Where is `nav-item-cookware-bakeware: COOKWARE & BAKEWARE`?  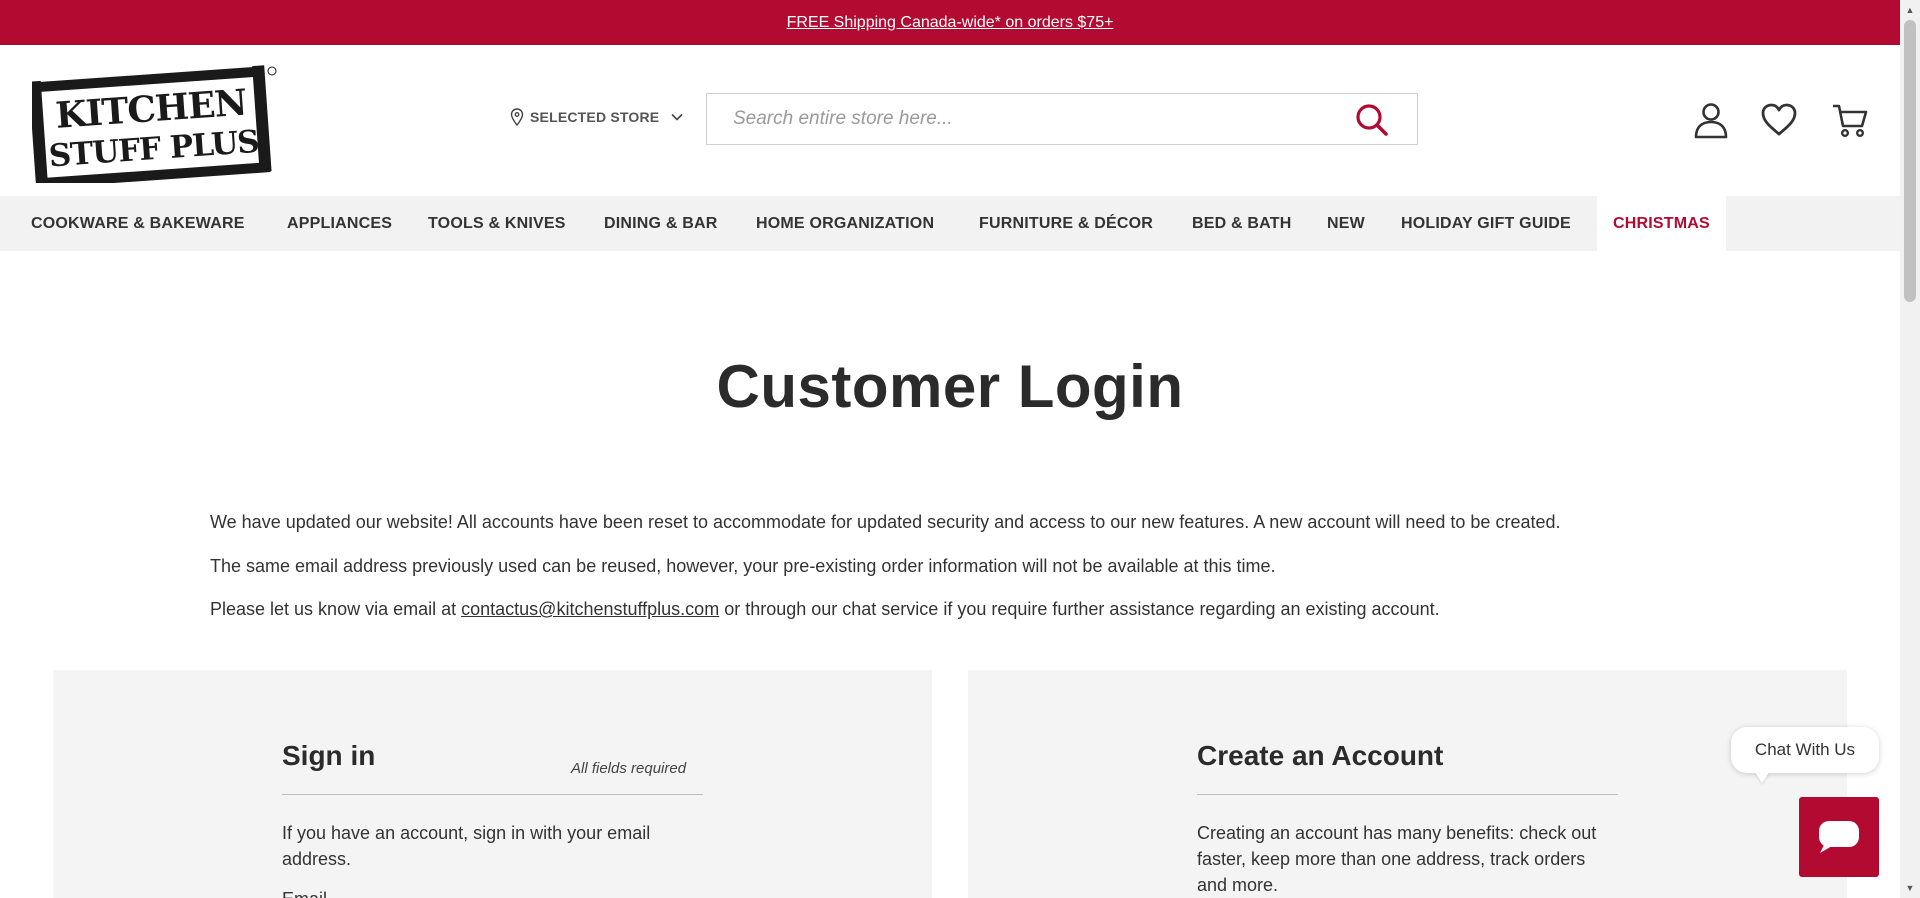
nav-item-cookware-bakeware: COOKWARE & BAKEWARE is located at coordinates (138, 223).